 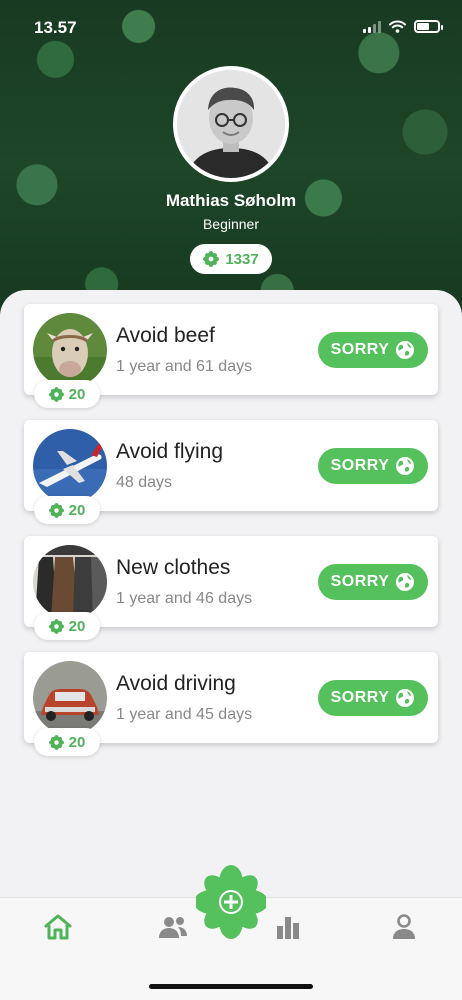 I want to click on points-badge: 1337, so click(x=231, y=259).